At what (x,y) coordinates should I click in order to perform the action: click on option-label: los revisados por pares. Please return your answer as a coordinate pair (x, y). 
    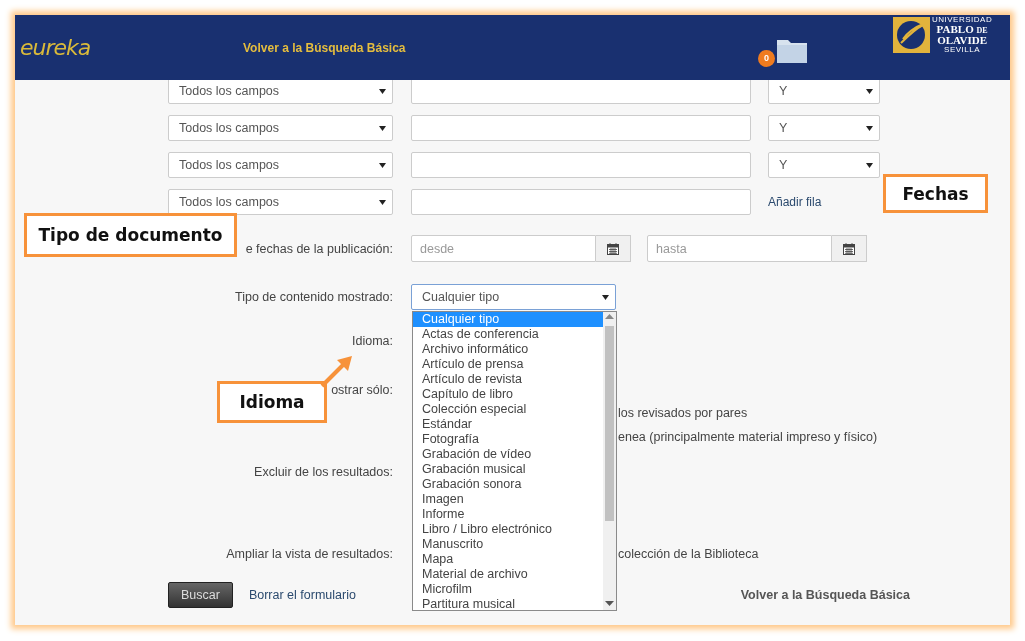
    Looking at the image, I should click on (683, 413).